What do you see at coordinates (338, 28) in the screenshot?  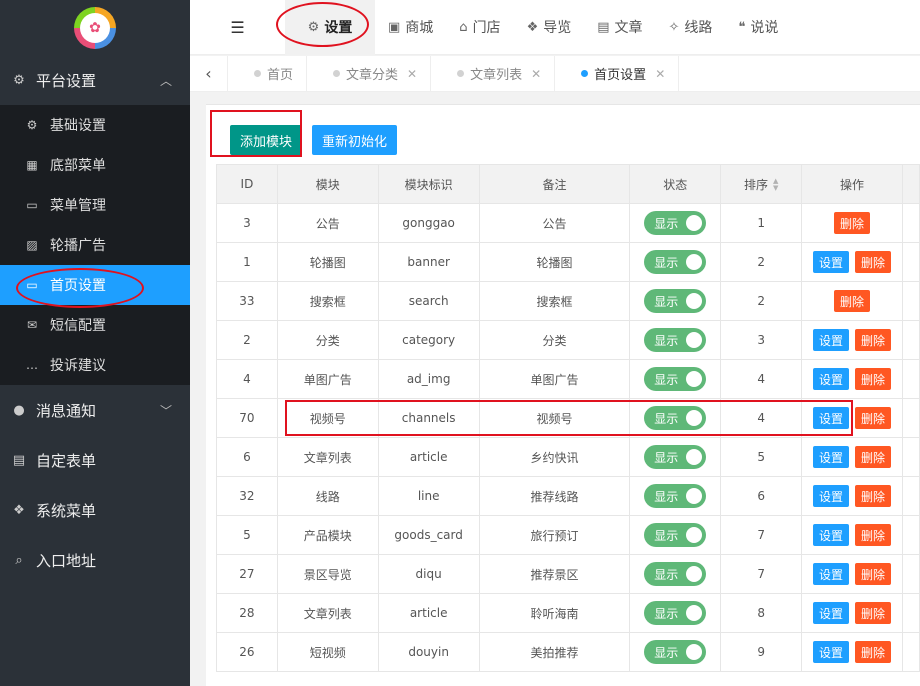 I see `top-nav-label: 设置` at bounding box center [338, 28].